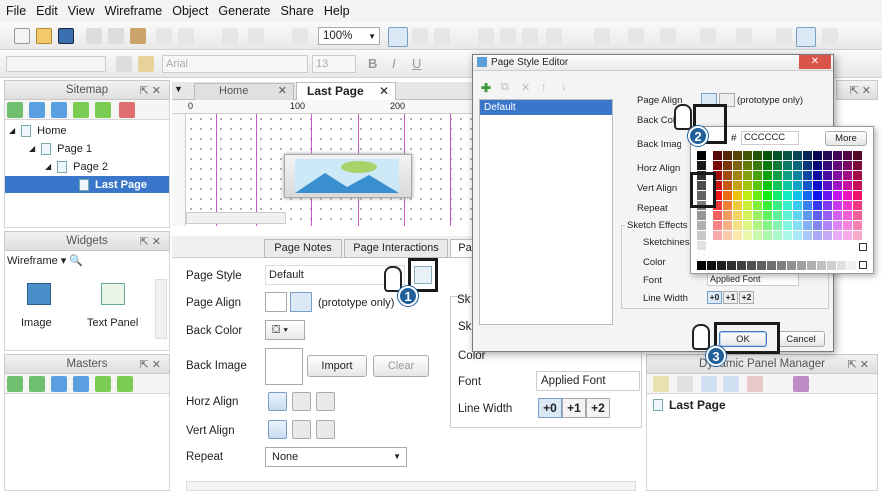  What do you see at coordinates (830, 36) in the screenshot?
I see `align-right-icon` at bounding box center [830, 36].